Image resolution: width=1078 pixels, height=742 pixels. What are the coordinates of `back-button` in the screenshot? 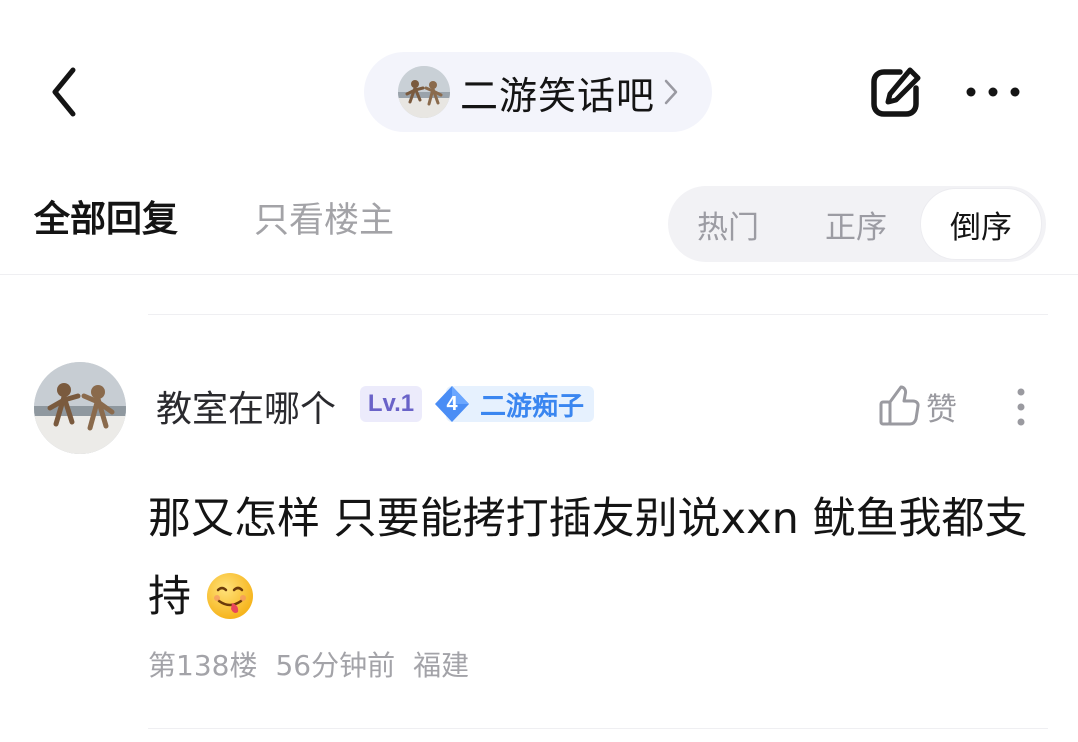 It's located at (64, 92).